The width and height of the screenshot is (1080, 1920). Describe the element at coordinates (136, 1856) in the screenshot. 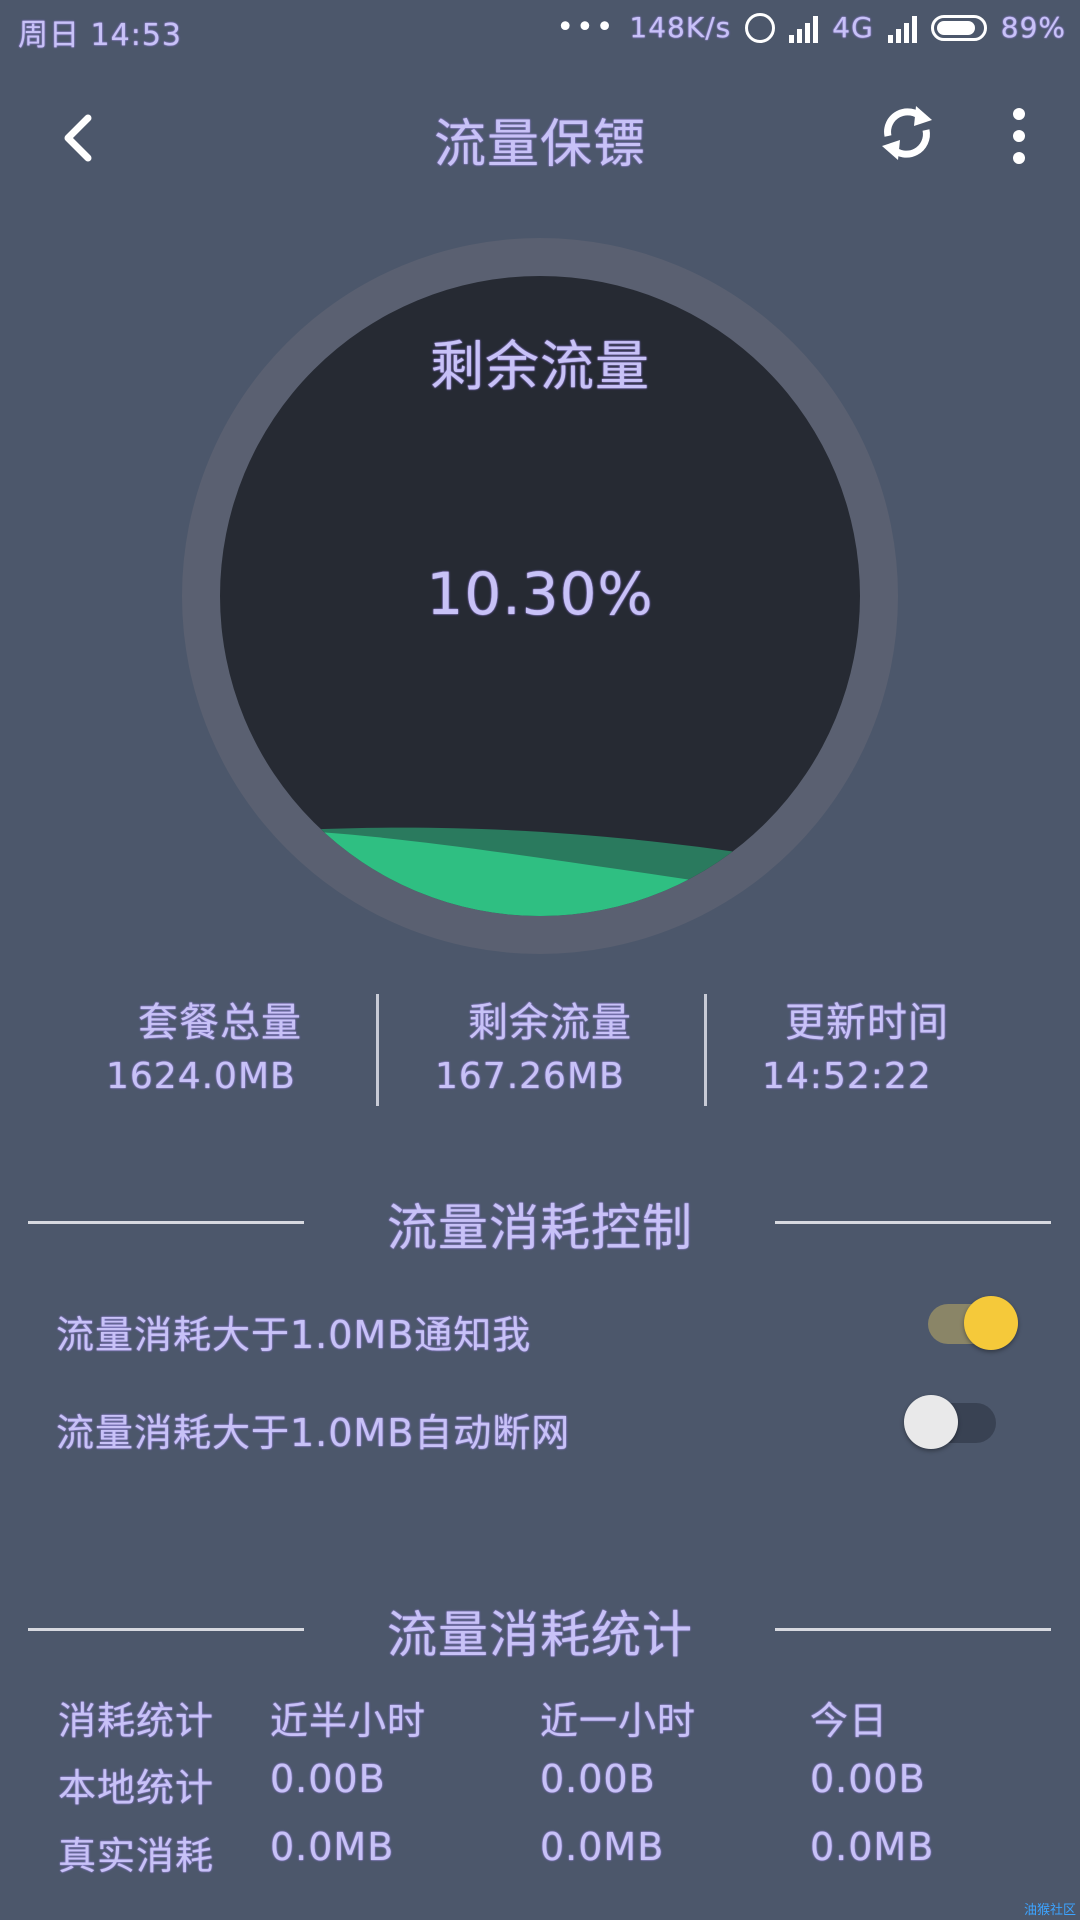

I see `table-cell: 真实消耗` at that location.